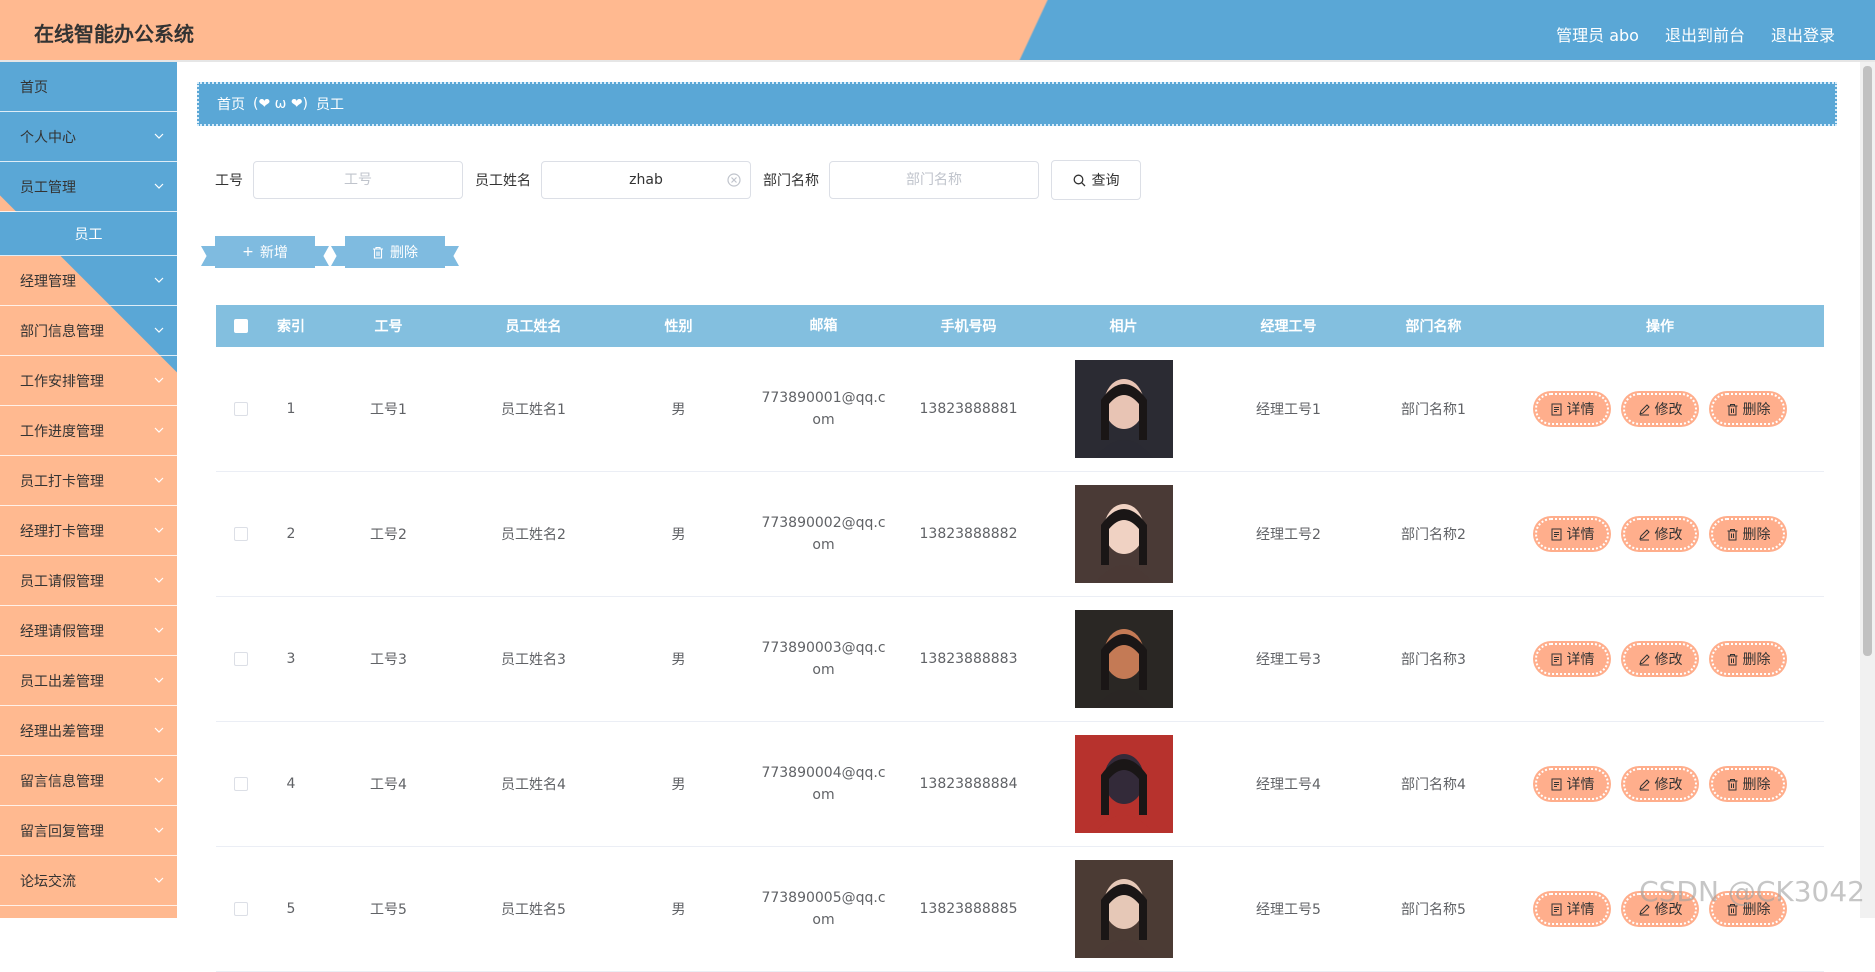 This screenshot has width=1875, height=972. Describe the element at coordinates (229, 181) in the screenshot. I see `employee-no-label: 工号` at that location.